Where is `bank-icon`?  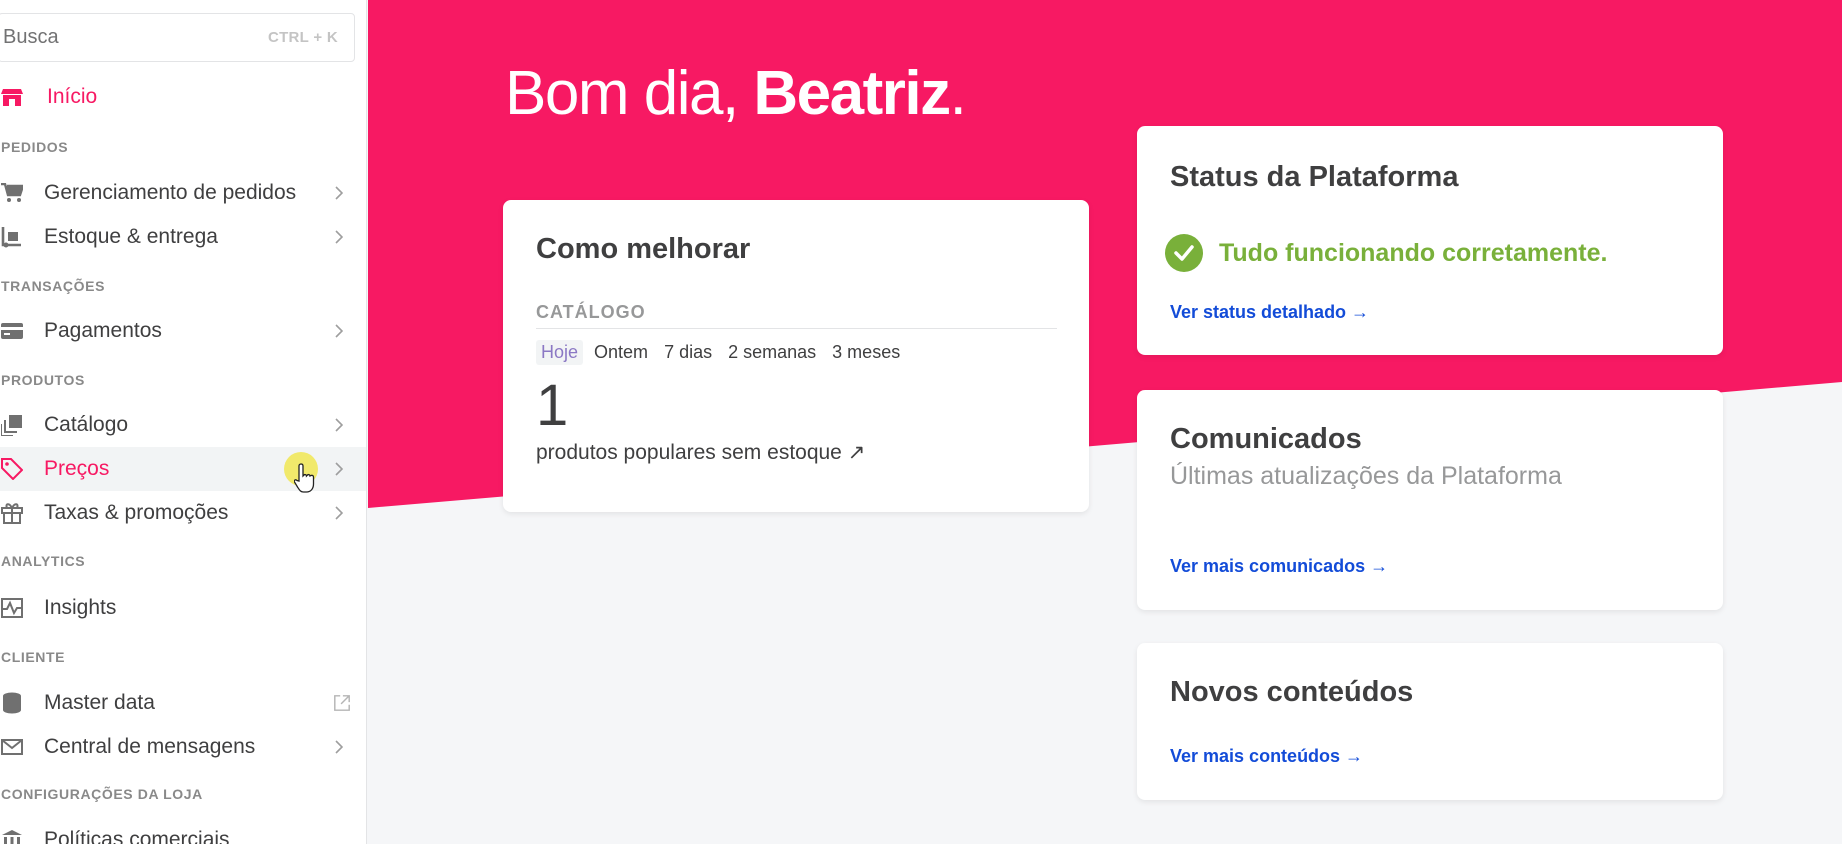 bank-icon is located at coordinates (12, 836).